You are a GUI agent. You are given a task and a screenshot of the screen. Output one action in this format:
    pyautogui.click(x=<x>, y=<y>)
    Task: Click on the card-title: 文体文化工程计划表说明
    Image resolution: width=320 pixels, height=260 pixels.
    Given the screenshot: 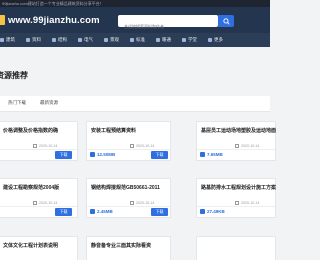 What is the action you would take?
    pyautogui.click(x=30, y=245)
    